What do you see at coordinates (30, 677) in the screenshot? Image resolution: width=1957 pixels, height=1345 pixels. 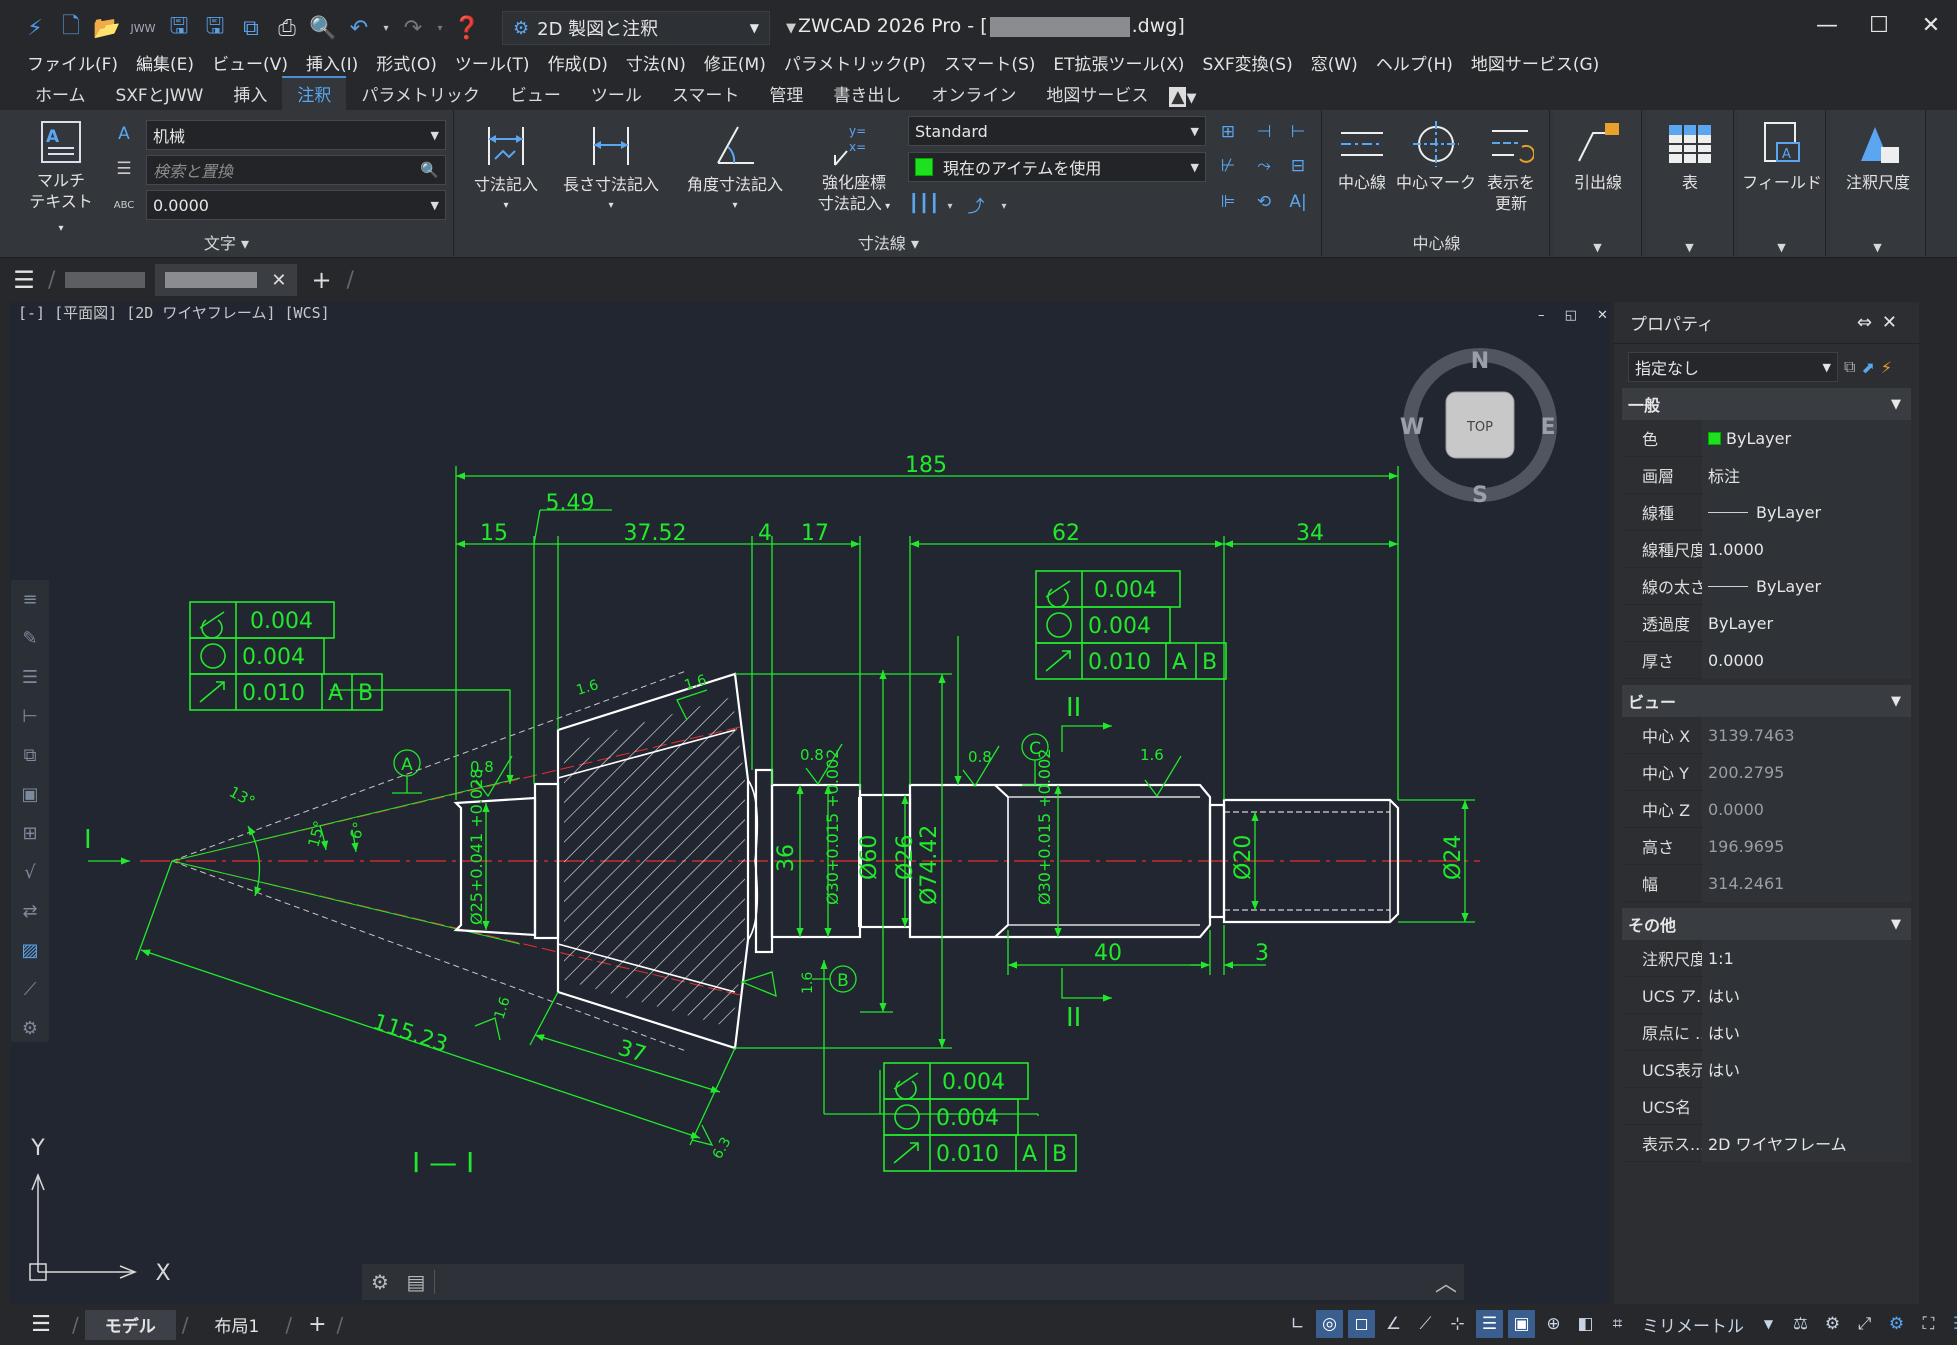 I see `list-icon: ☰` at bounding box center [30, 677].